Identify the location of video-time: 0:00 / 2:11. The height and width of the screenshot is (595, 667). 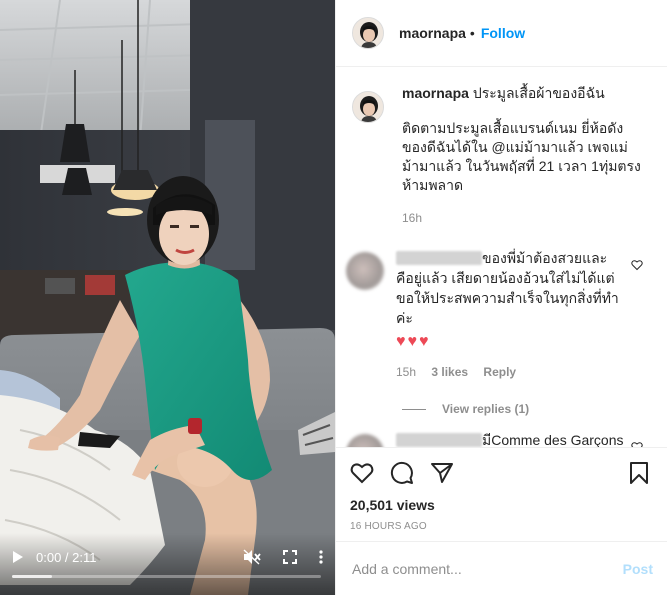
(66, 557).